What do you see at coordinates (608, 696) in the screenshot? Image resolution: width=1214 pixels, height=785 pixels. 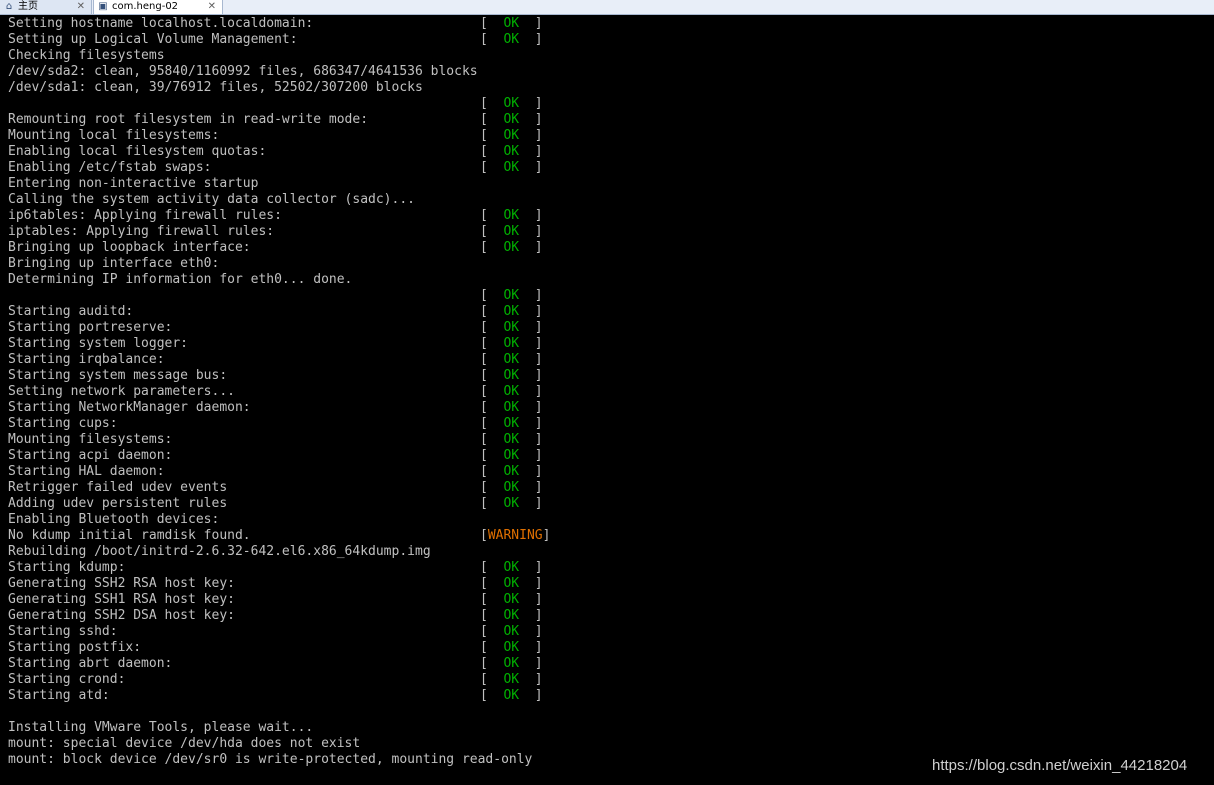 I see `console-line: Starting atd: [ OK ]` at bounding box center [608, 696].